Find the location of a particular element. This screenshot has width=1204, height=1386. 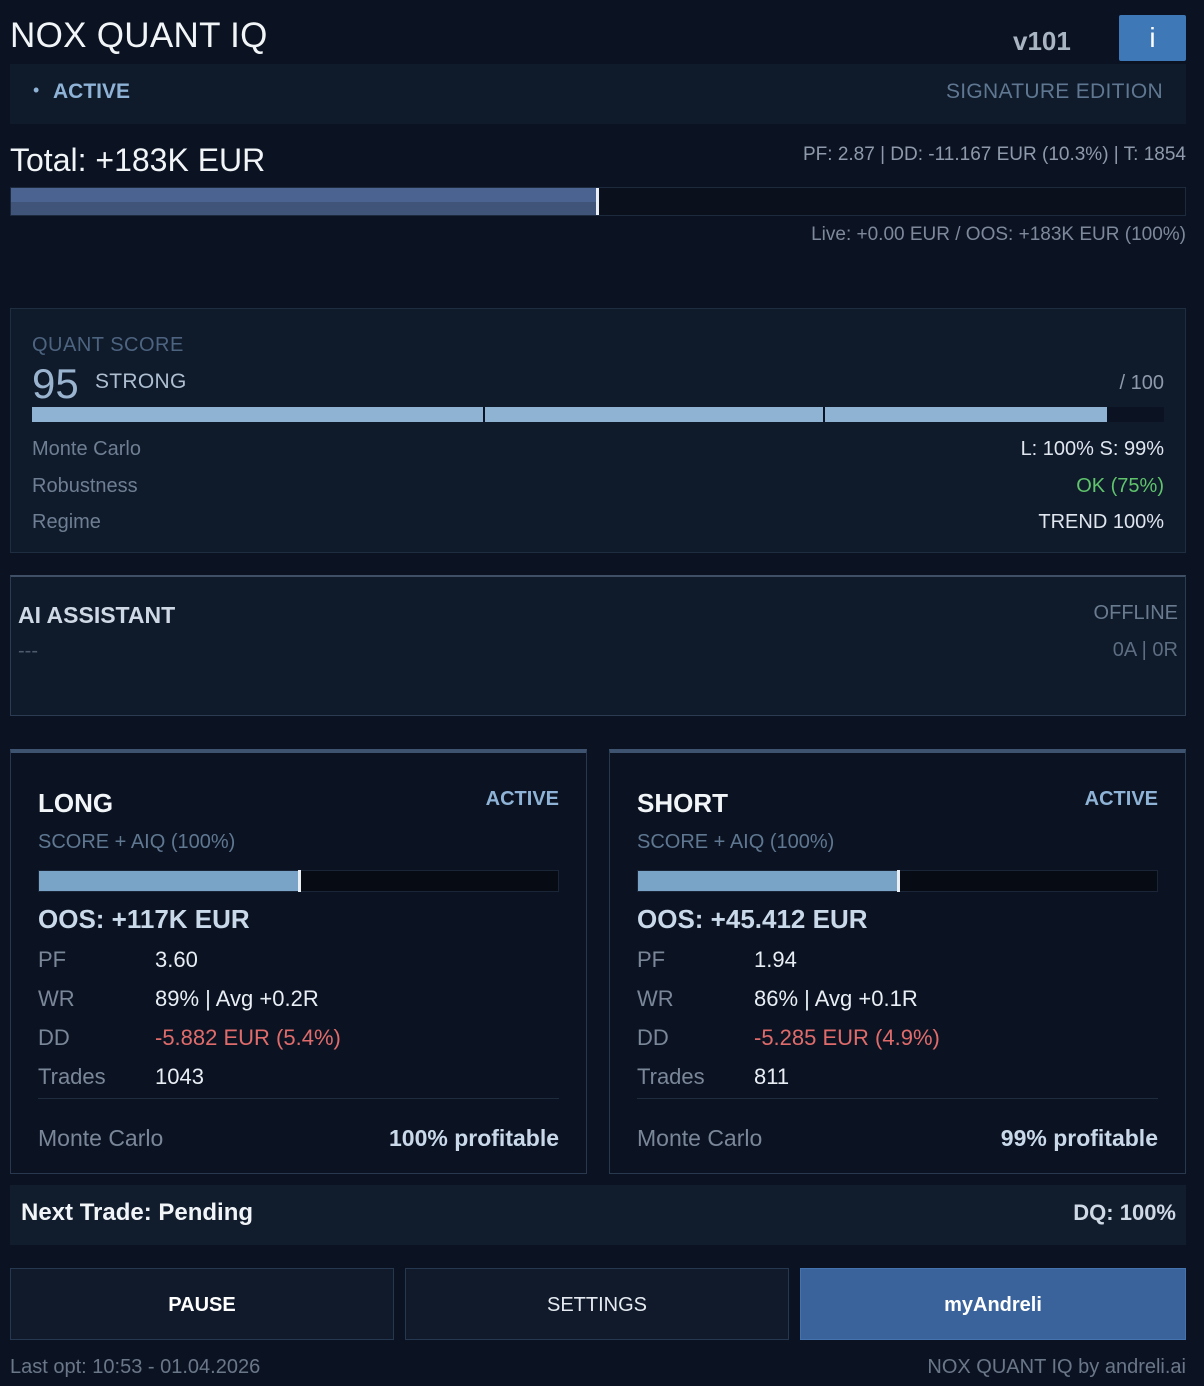

ai-assistant-counts: 0A | 0R is located at coordinates (1145, 650).